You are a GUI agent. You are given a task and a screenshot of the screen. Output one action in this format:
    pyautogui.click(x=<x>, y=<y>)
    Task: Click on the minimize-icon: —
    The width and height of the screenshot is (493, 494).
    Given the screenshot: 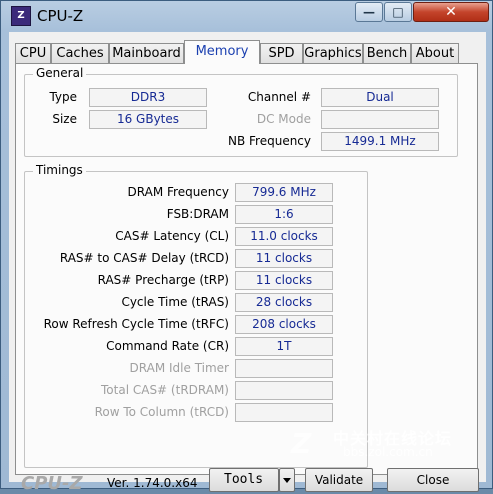 What is the action you would take?
    pyautogui.click(x=369, y=12)
    